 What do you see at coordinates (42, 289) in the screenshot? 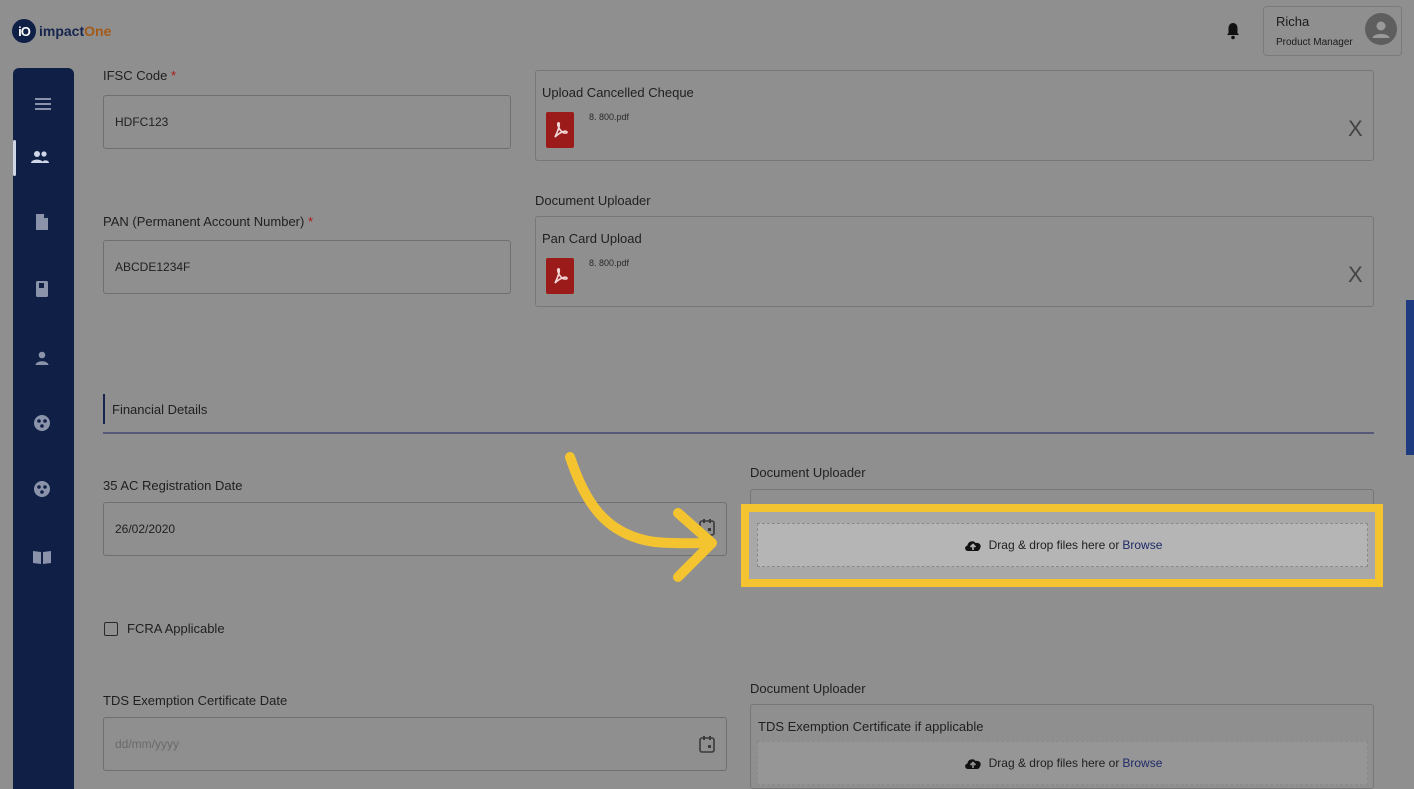
I see `book-icon` at bounding box center [42, 289].